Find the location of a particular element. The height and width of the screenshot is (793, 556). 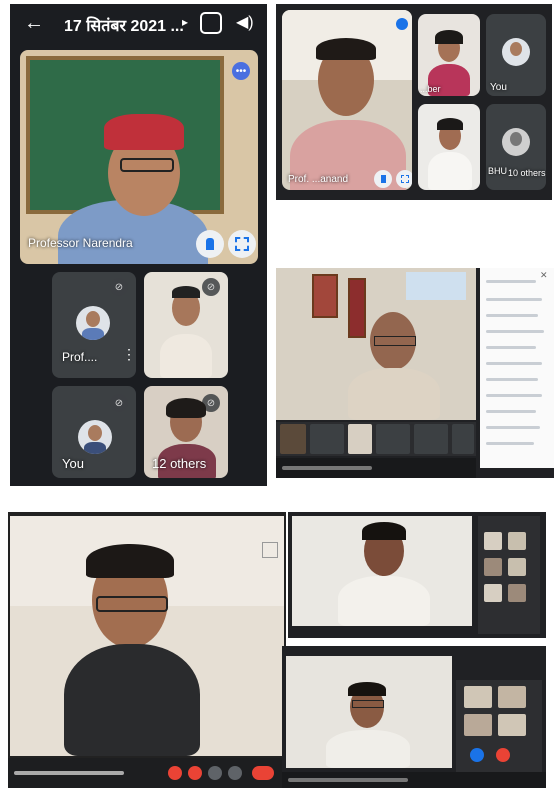

captions-icon is located at coordinates (215, 773).